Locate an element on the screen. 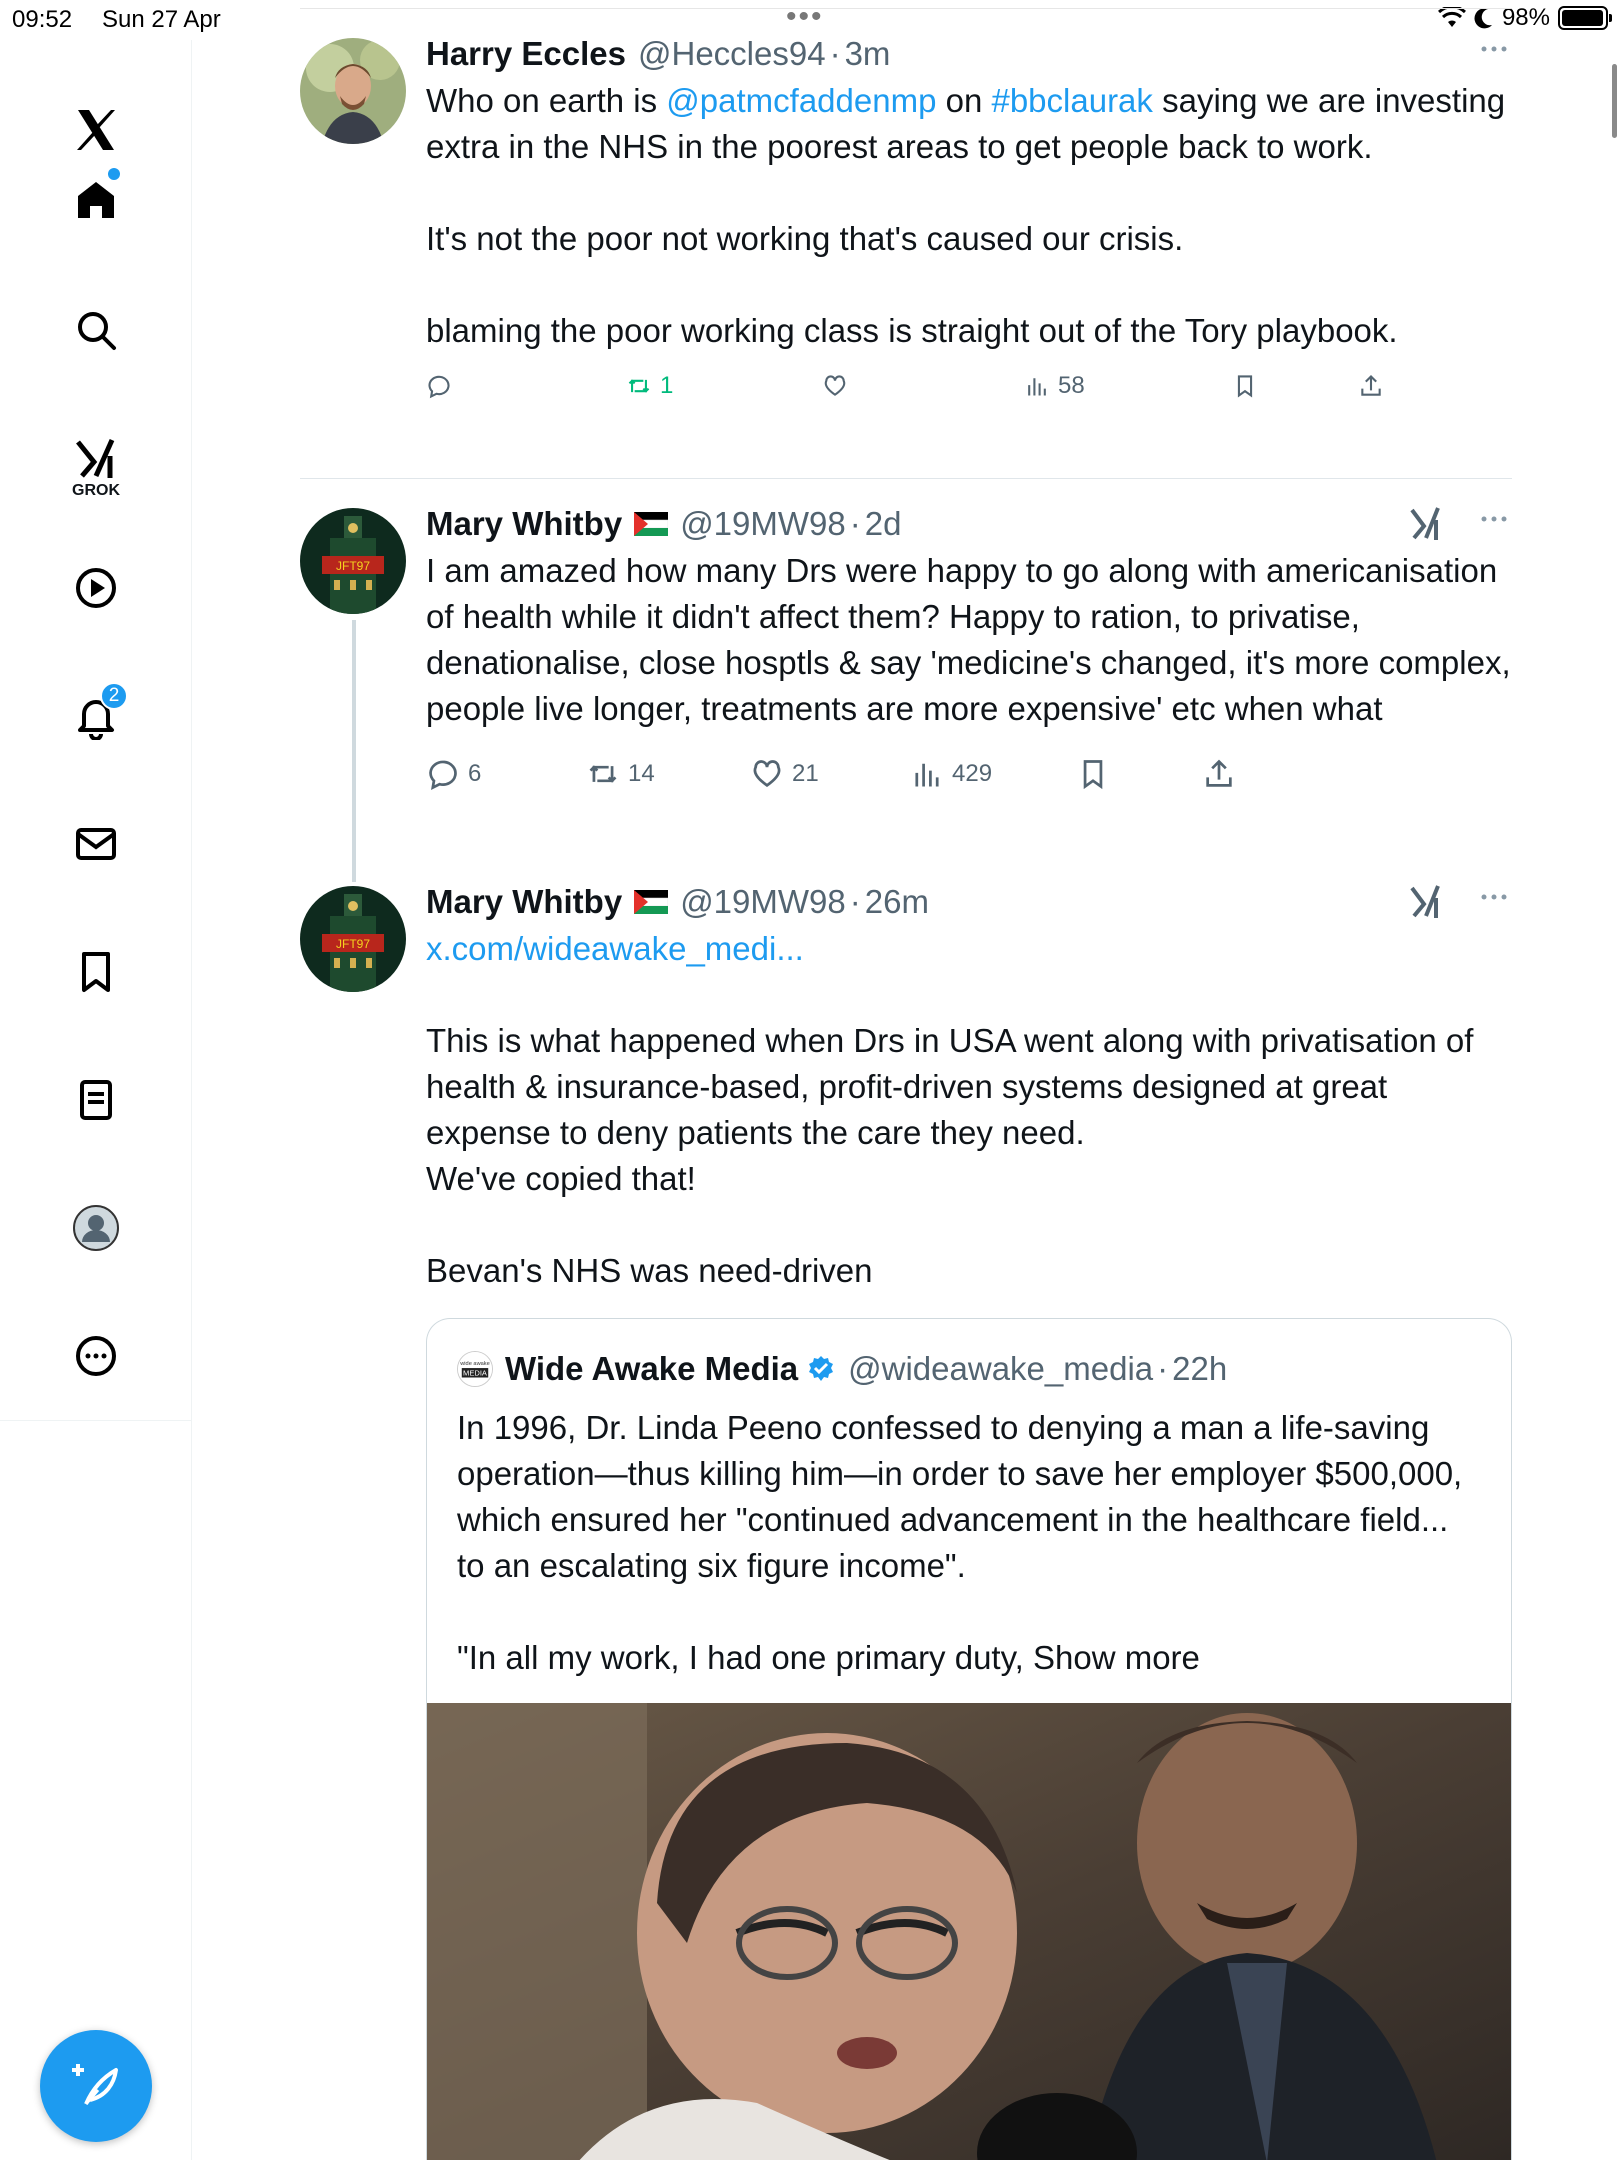 The width and height of the screenshot is (1620, 2160). nav-notifications: 2 is located at coordinates (96, 716).